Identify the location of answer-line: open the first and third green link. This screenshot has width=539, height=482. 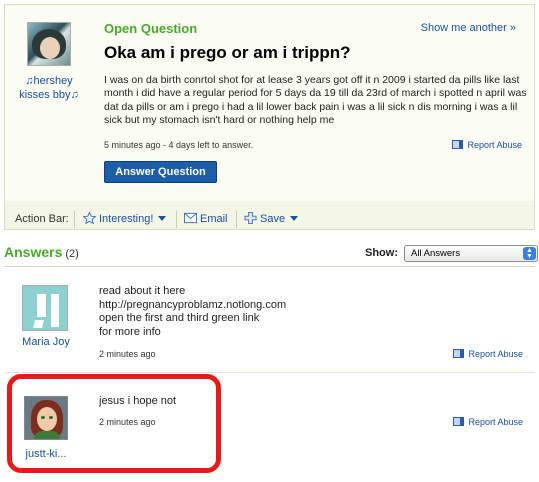
(179, 318).